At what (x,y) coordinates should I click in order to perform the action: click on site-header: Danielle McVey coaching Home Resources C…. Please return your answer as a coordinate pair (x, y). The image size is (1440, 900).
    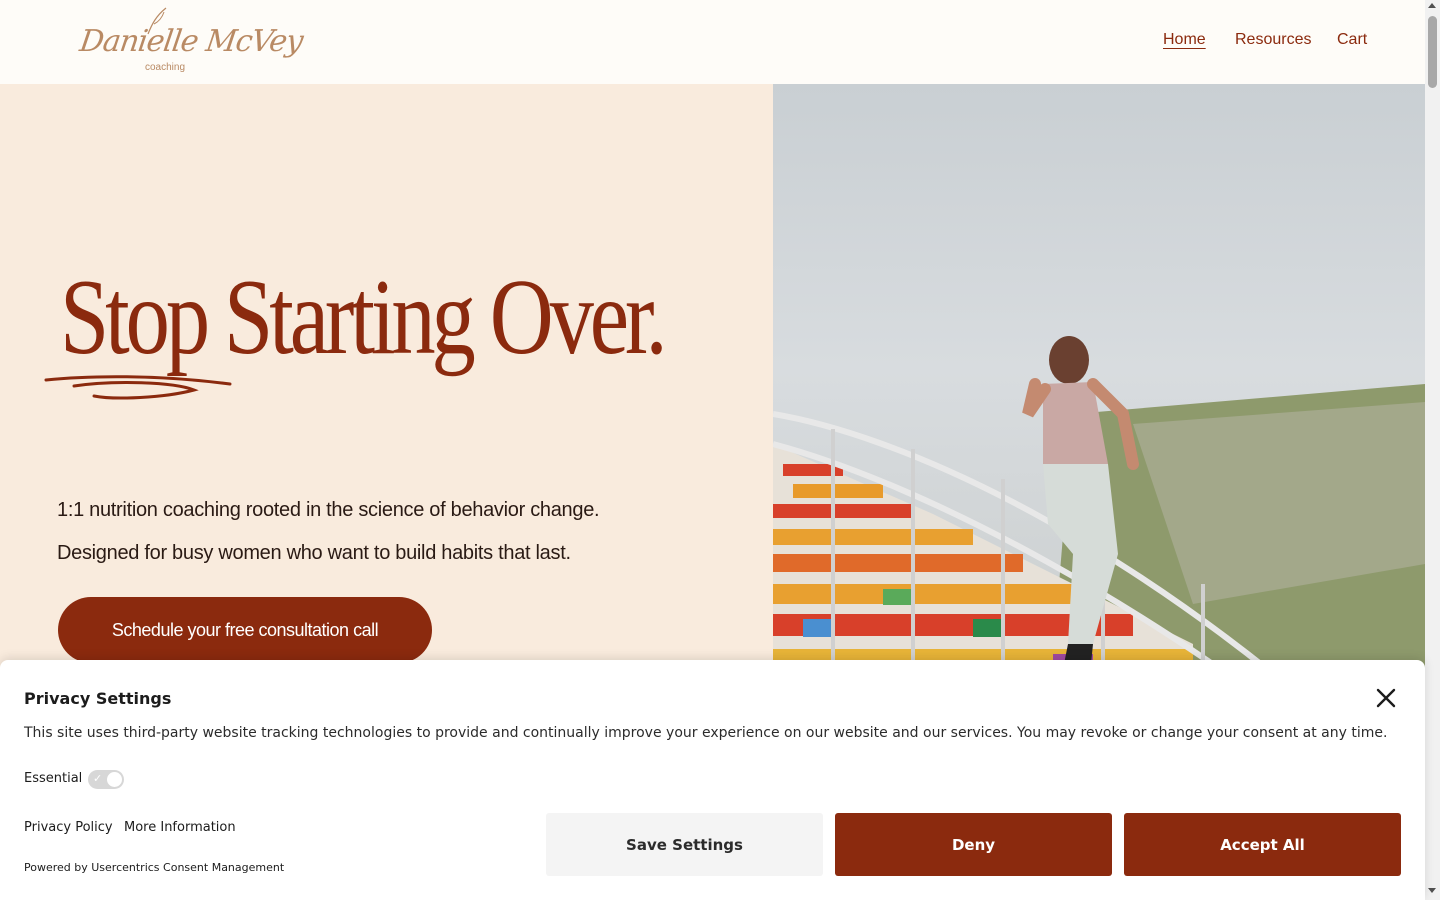
    Looking at the image, I should click on (712, 42).